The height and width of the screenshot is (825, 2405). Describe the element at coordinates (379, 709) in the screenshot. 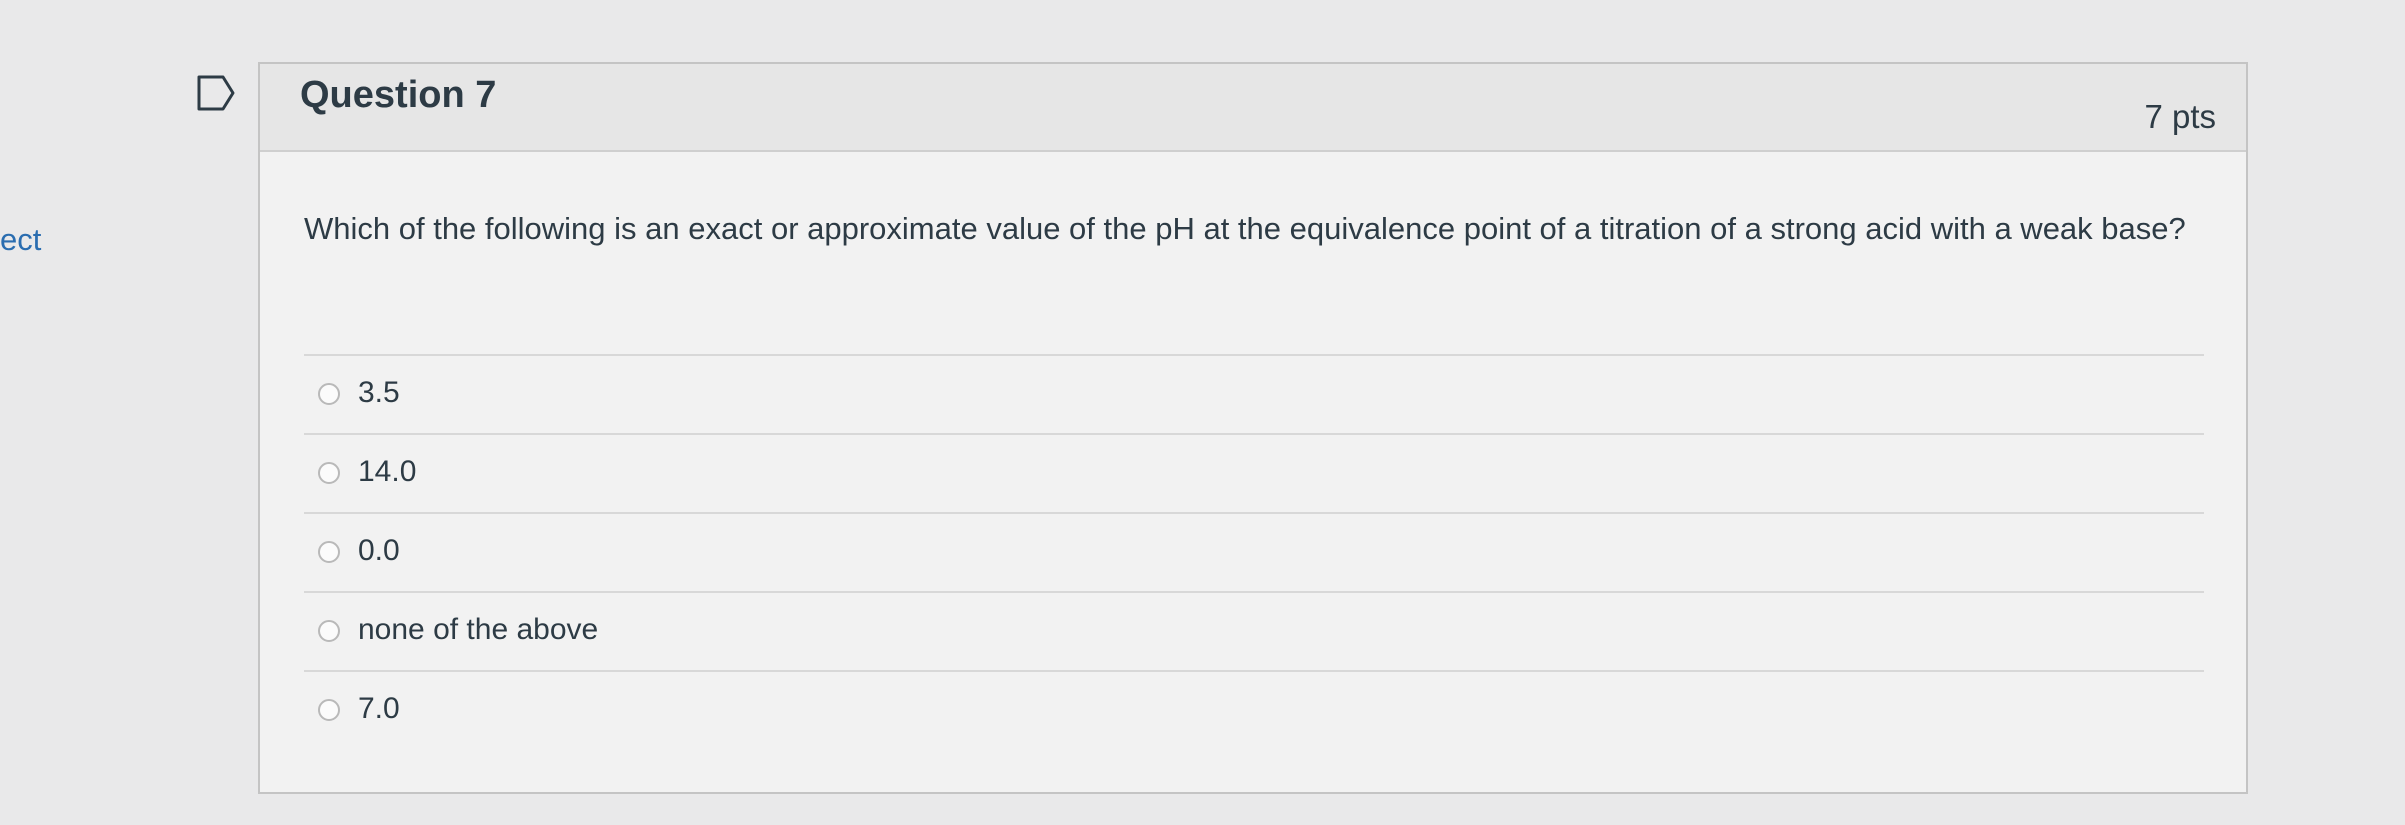

I see `answer-label: 7.0` at that location.